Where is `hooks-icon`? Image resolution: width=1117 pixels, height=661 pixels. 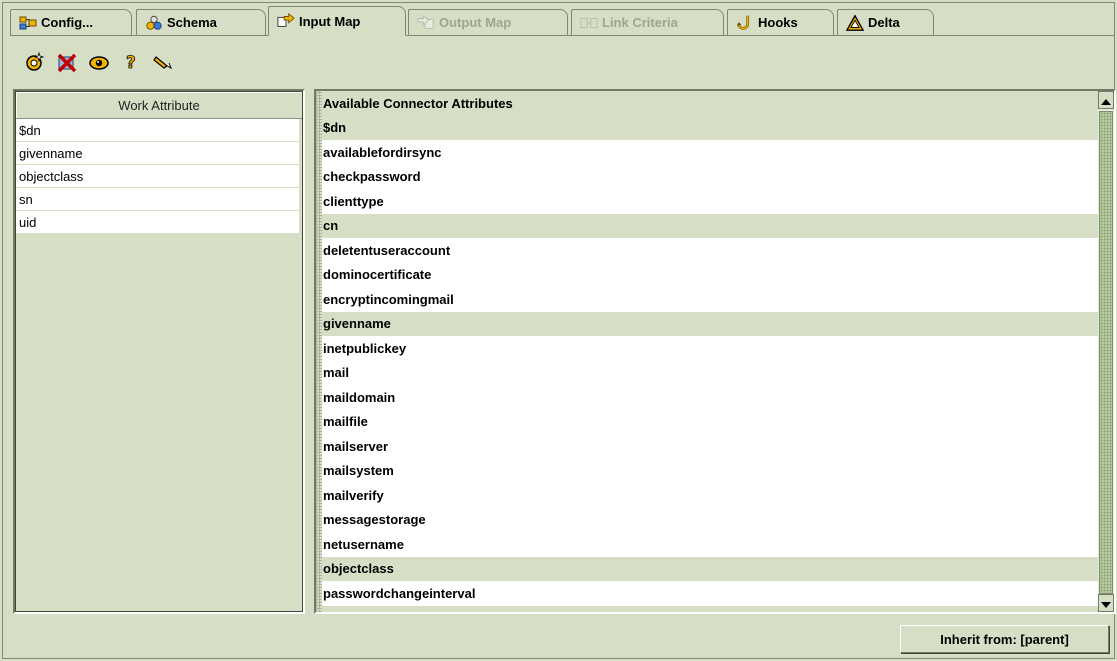 hooks-icon is located at coordinates (745, 23).